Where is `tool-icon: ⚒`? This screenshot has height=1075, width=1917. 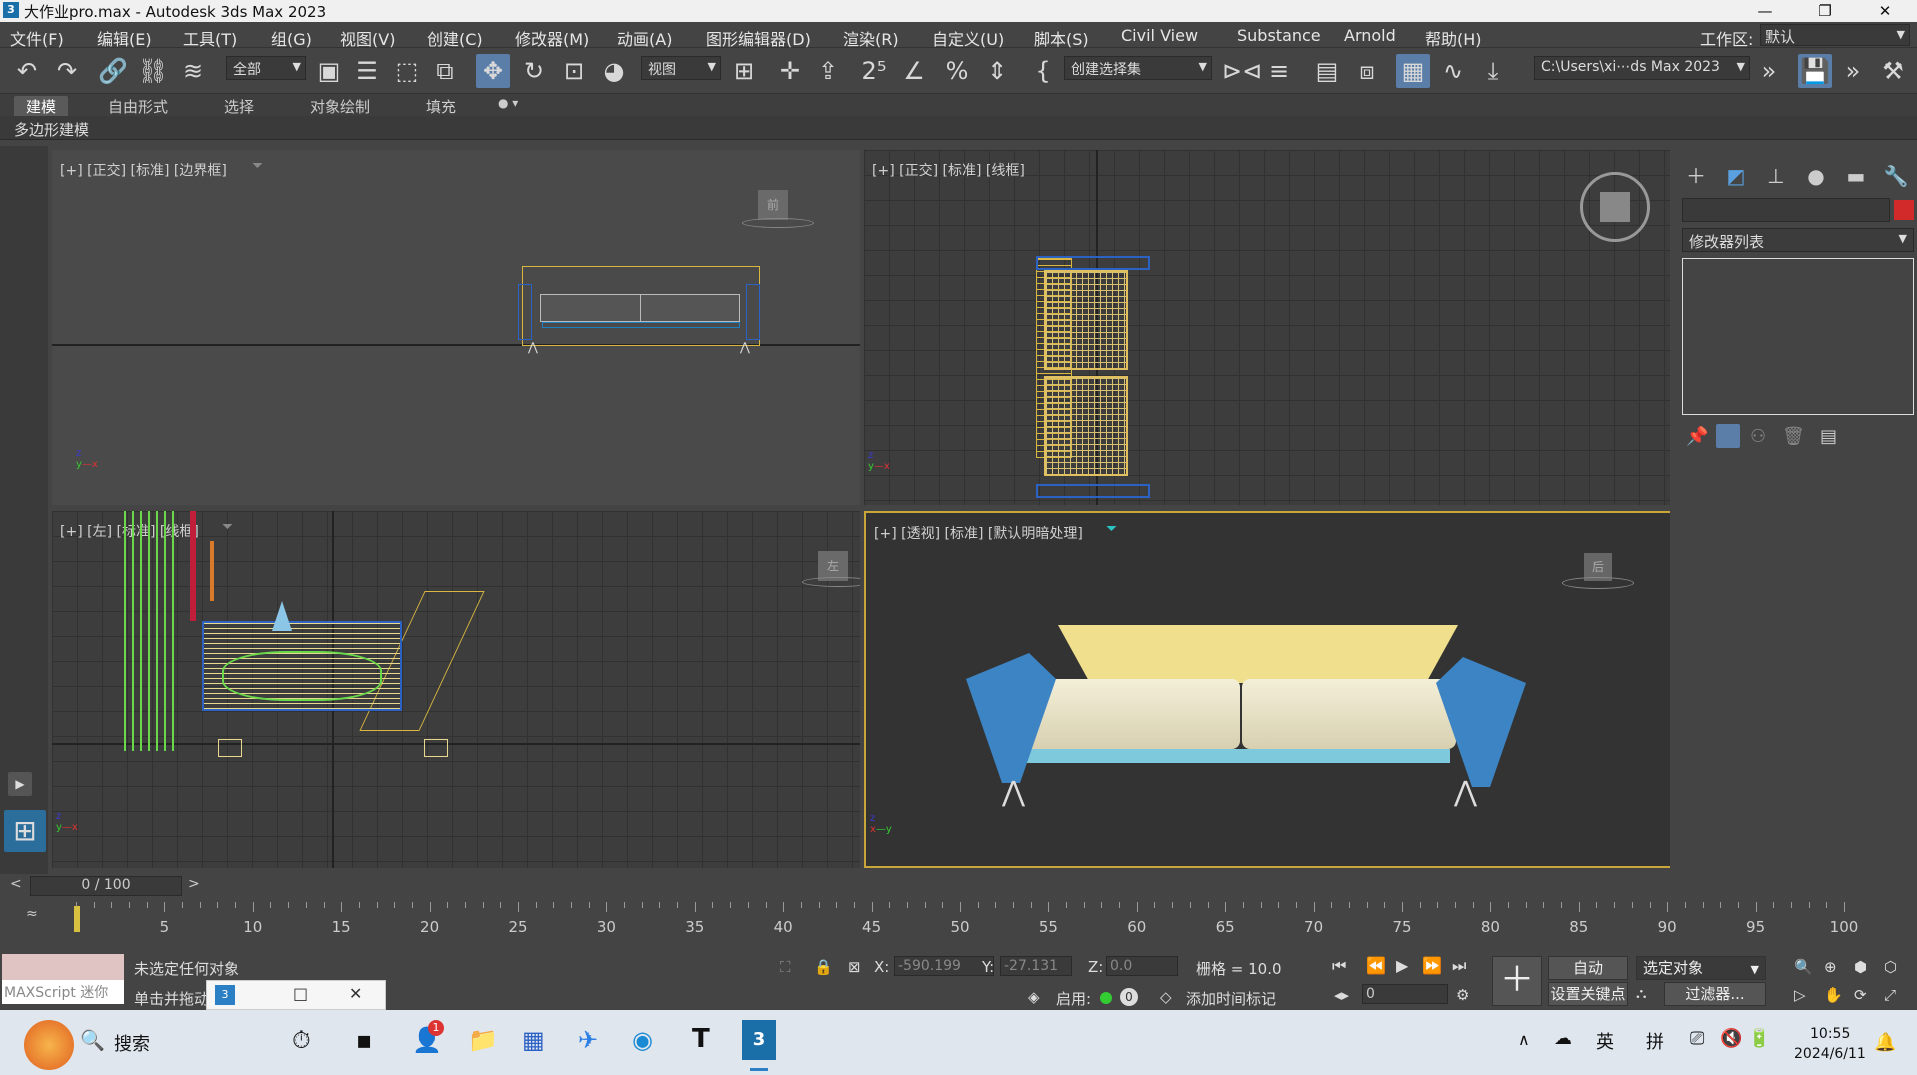 tool-icon: ⚒ is located at coordinates (1893, 71).